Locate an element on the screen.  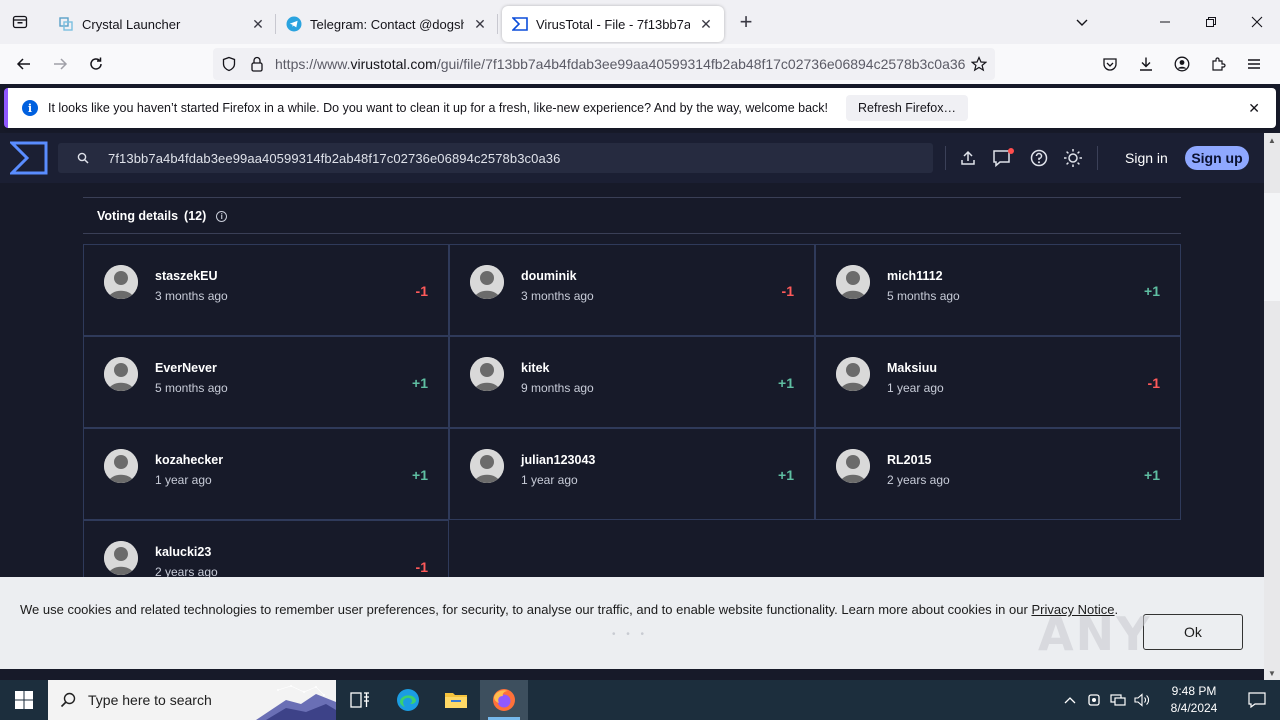
virustotal-logo is located at coordinates (29, 158).